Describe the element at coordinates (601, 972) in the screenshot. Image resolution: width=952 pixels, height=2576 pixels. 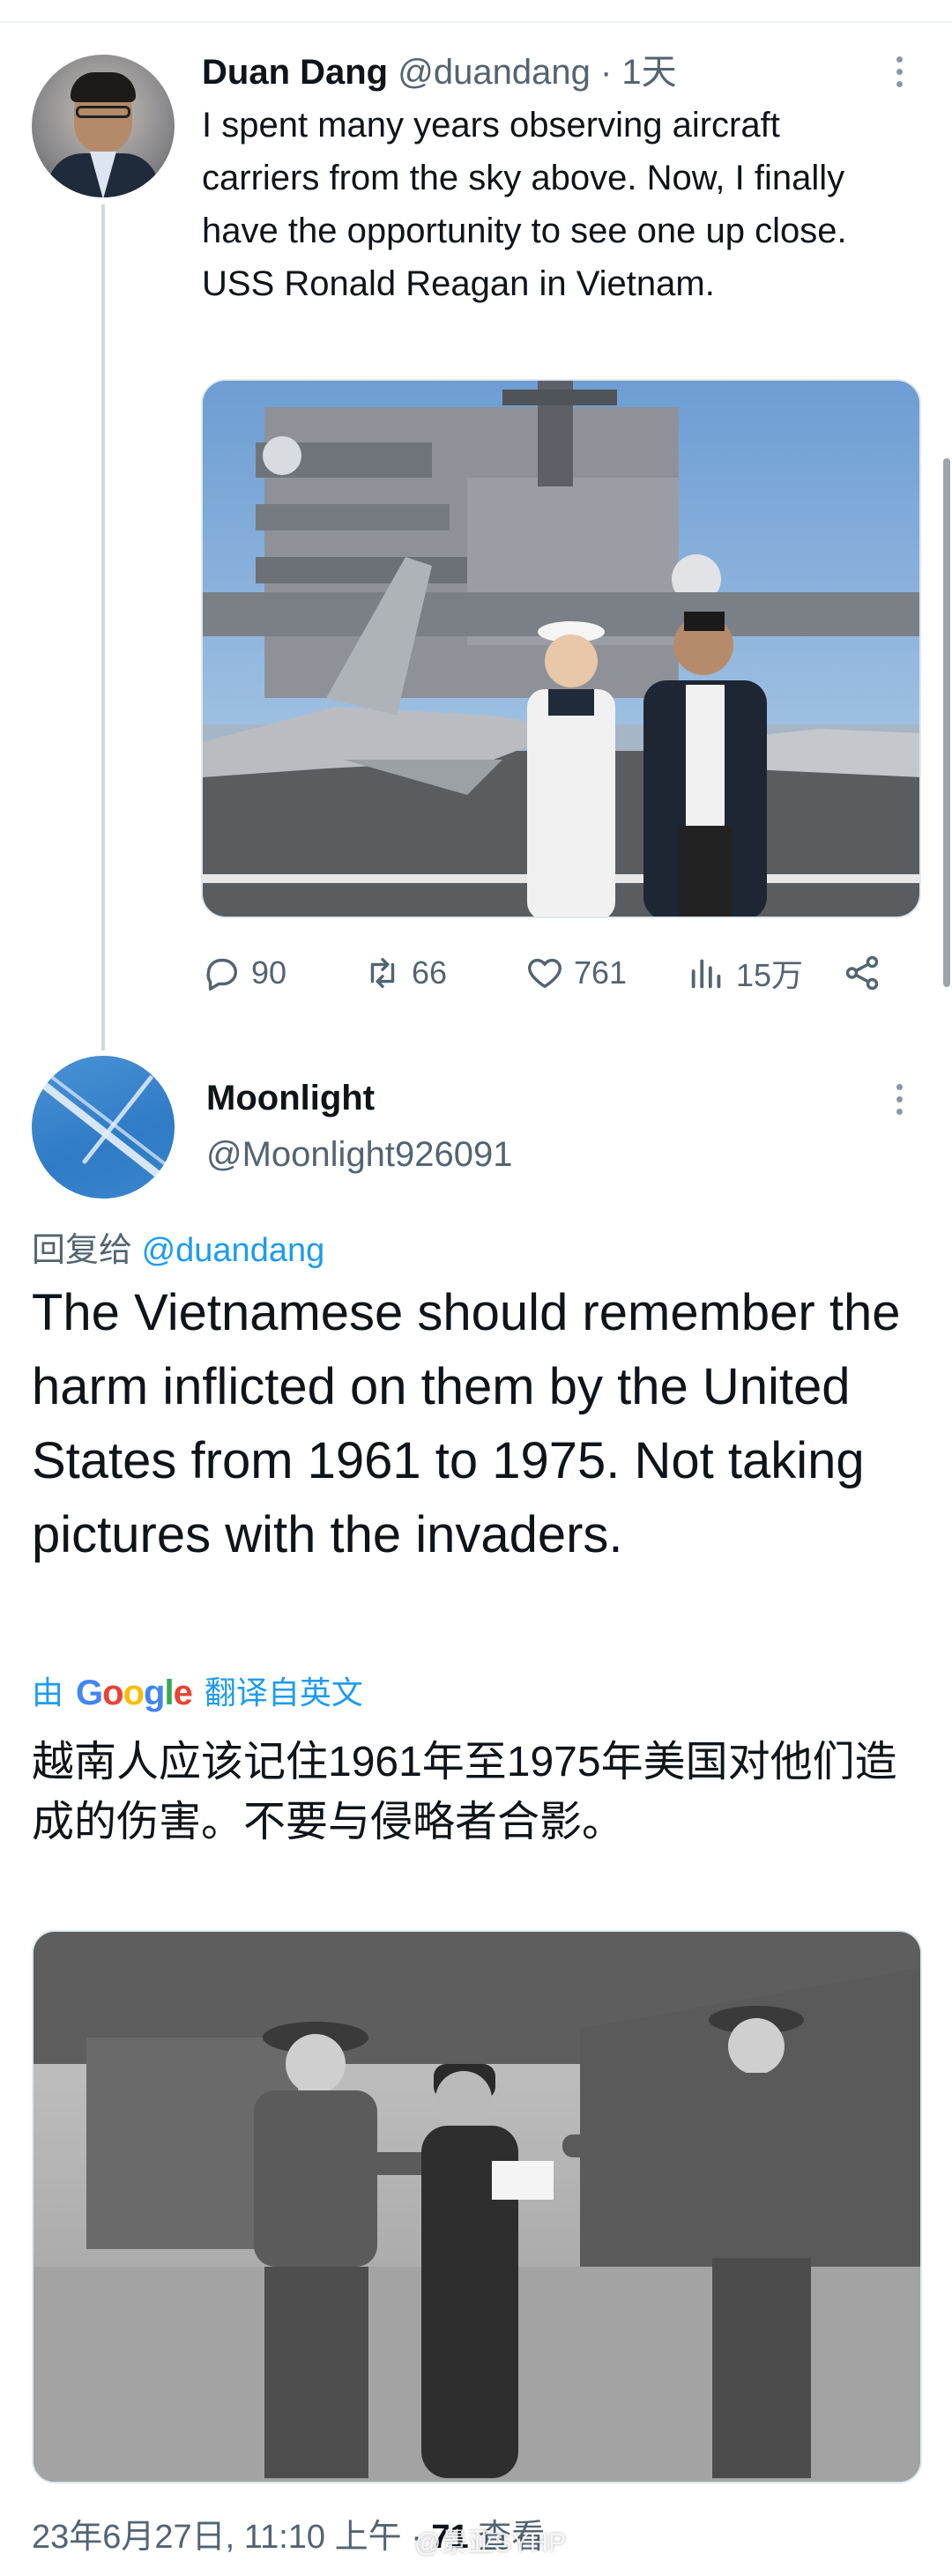
I see `like-count: 761` at that location.